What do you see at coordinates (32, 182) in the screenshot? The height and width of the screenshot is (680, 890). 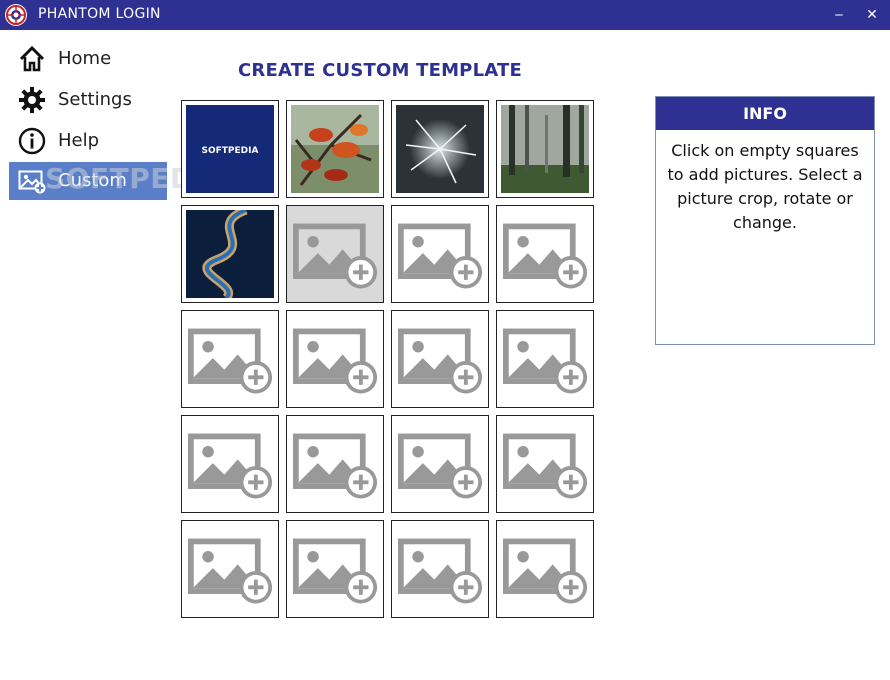 I see `add-image-icon` at bounding box center [32, 182].